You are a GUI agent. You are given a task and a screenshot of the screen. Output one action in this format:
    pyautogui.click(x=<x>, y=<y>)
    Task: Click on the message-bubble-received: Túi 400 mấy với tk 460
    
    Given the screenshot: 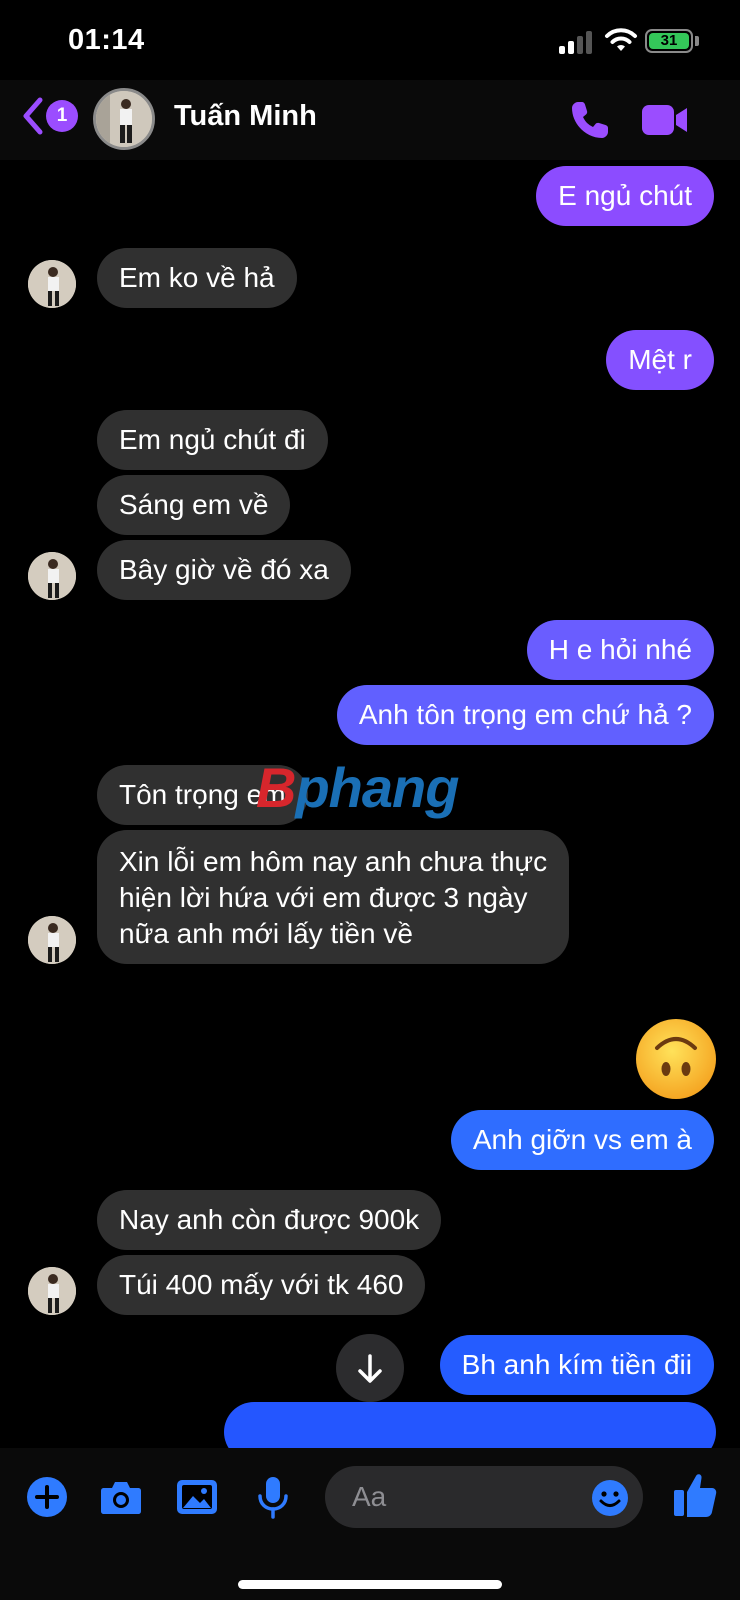 What is the action you would take?
    pyautogui.click(x=261, y=1285)
    